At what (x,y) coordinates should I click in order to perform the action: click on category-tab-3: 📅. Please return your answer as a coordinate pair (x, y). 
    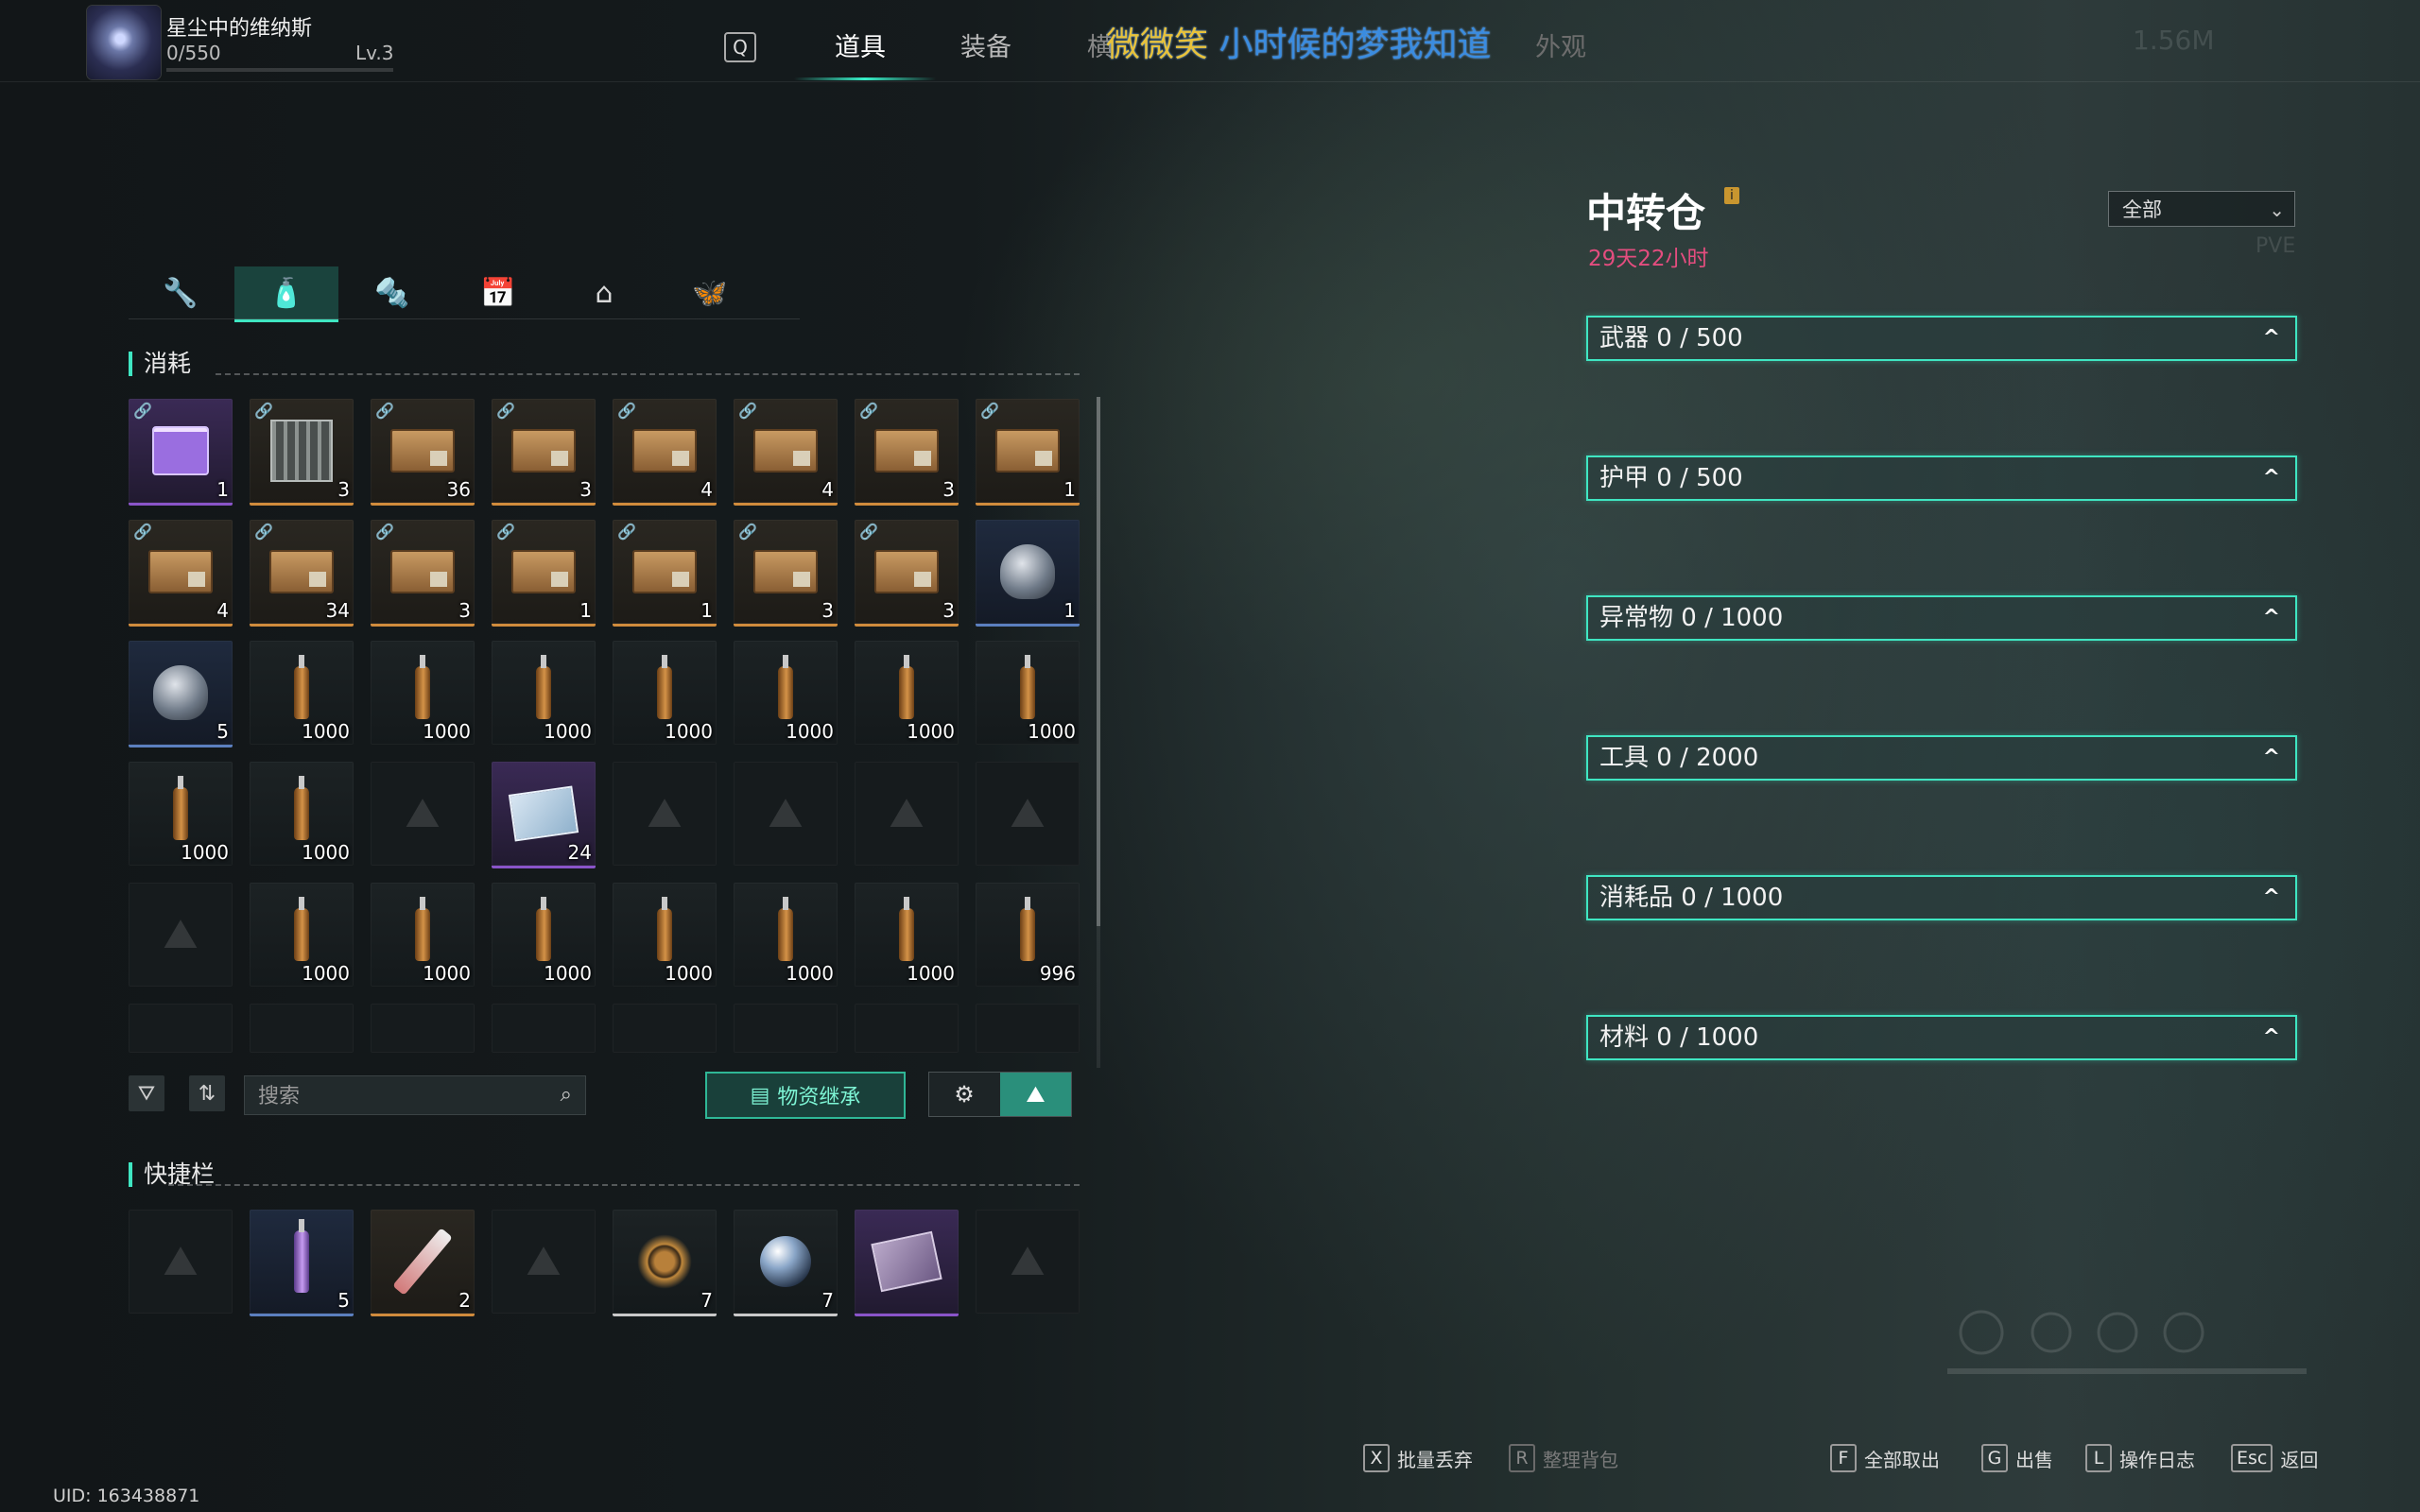
    Looking at the image, I should click on (498, 292).